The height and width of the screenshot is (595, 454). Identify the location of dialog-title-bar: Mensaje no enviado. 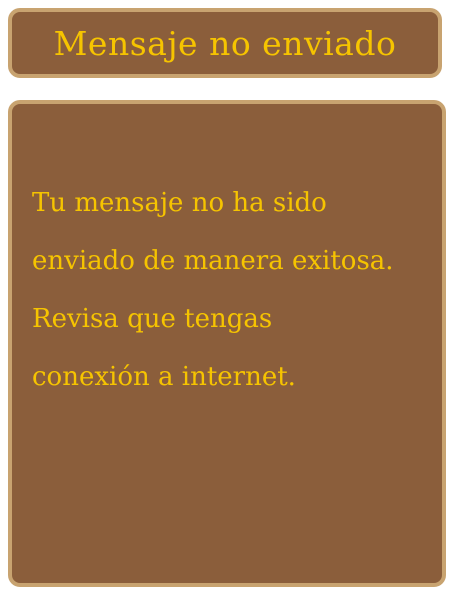
(225, 43).